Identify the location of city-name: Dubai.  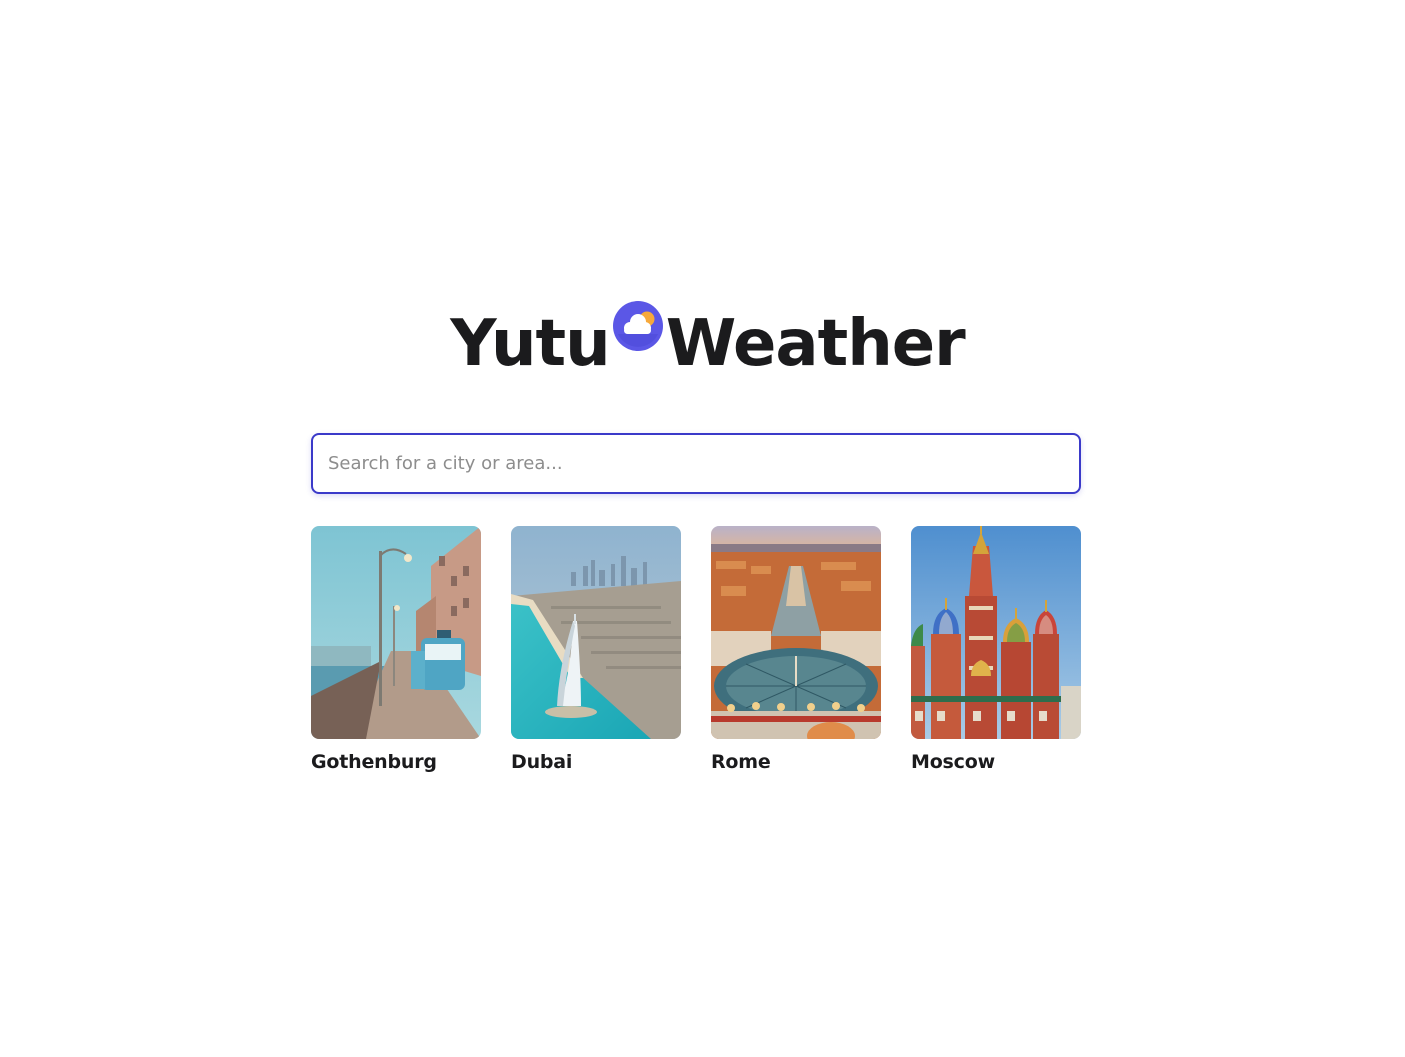
(596, 762).